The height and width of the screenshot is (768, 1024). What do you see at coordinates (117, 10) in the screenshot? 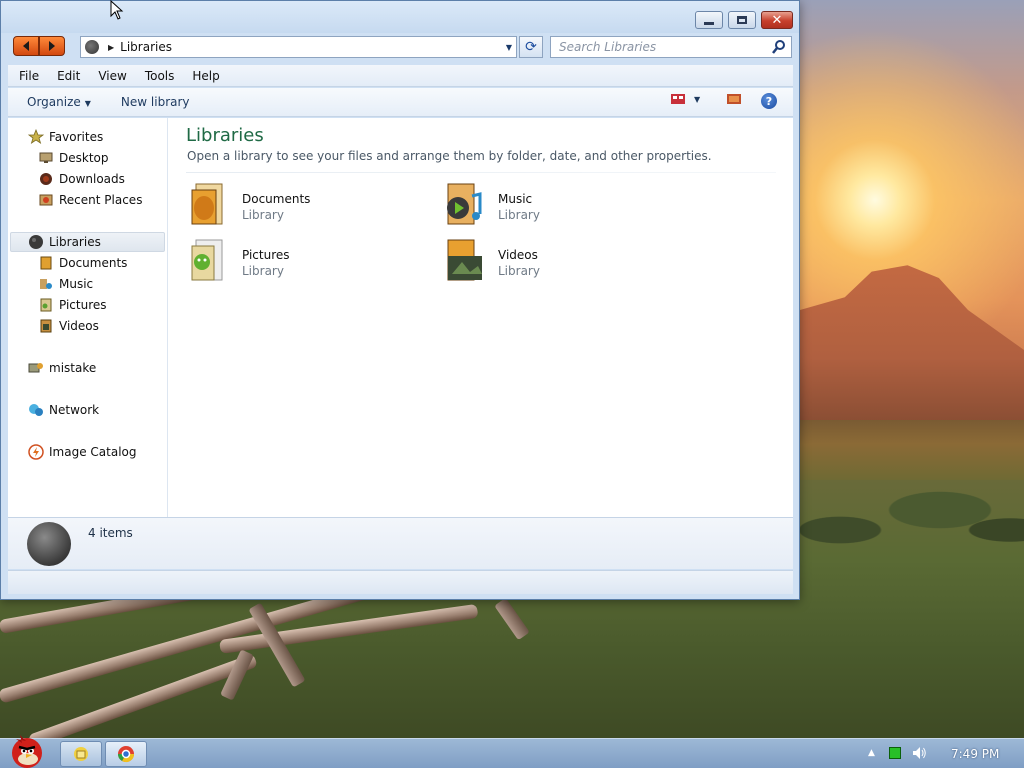
I see `mouse-cursor-icon` at bounding box center [117, 10].